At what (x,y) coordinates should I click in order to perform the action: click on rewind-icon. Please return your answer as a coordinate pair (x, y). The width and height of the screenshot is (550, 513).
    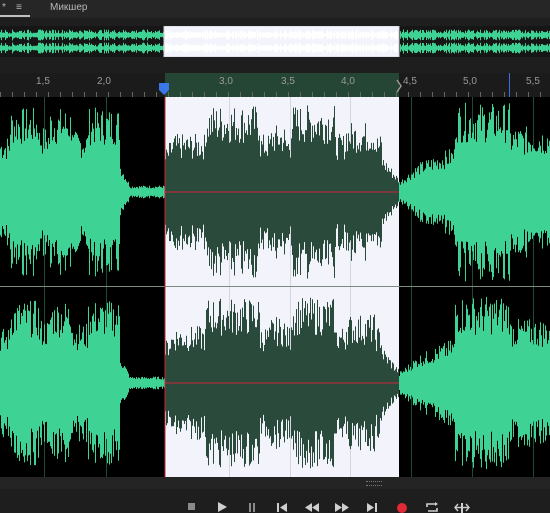
    Looking at the image, I should click on (312, 507).